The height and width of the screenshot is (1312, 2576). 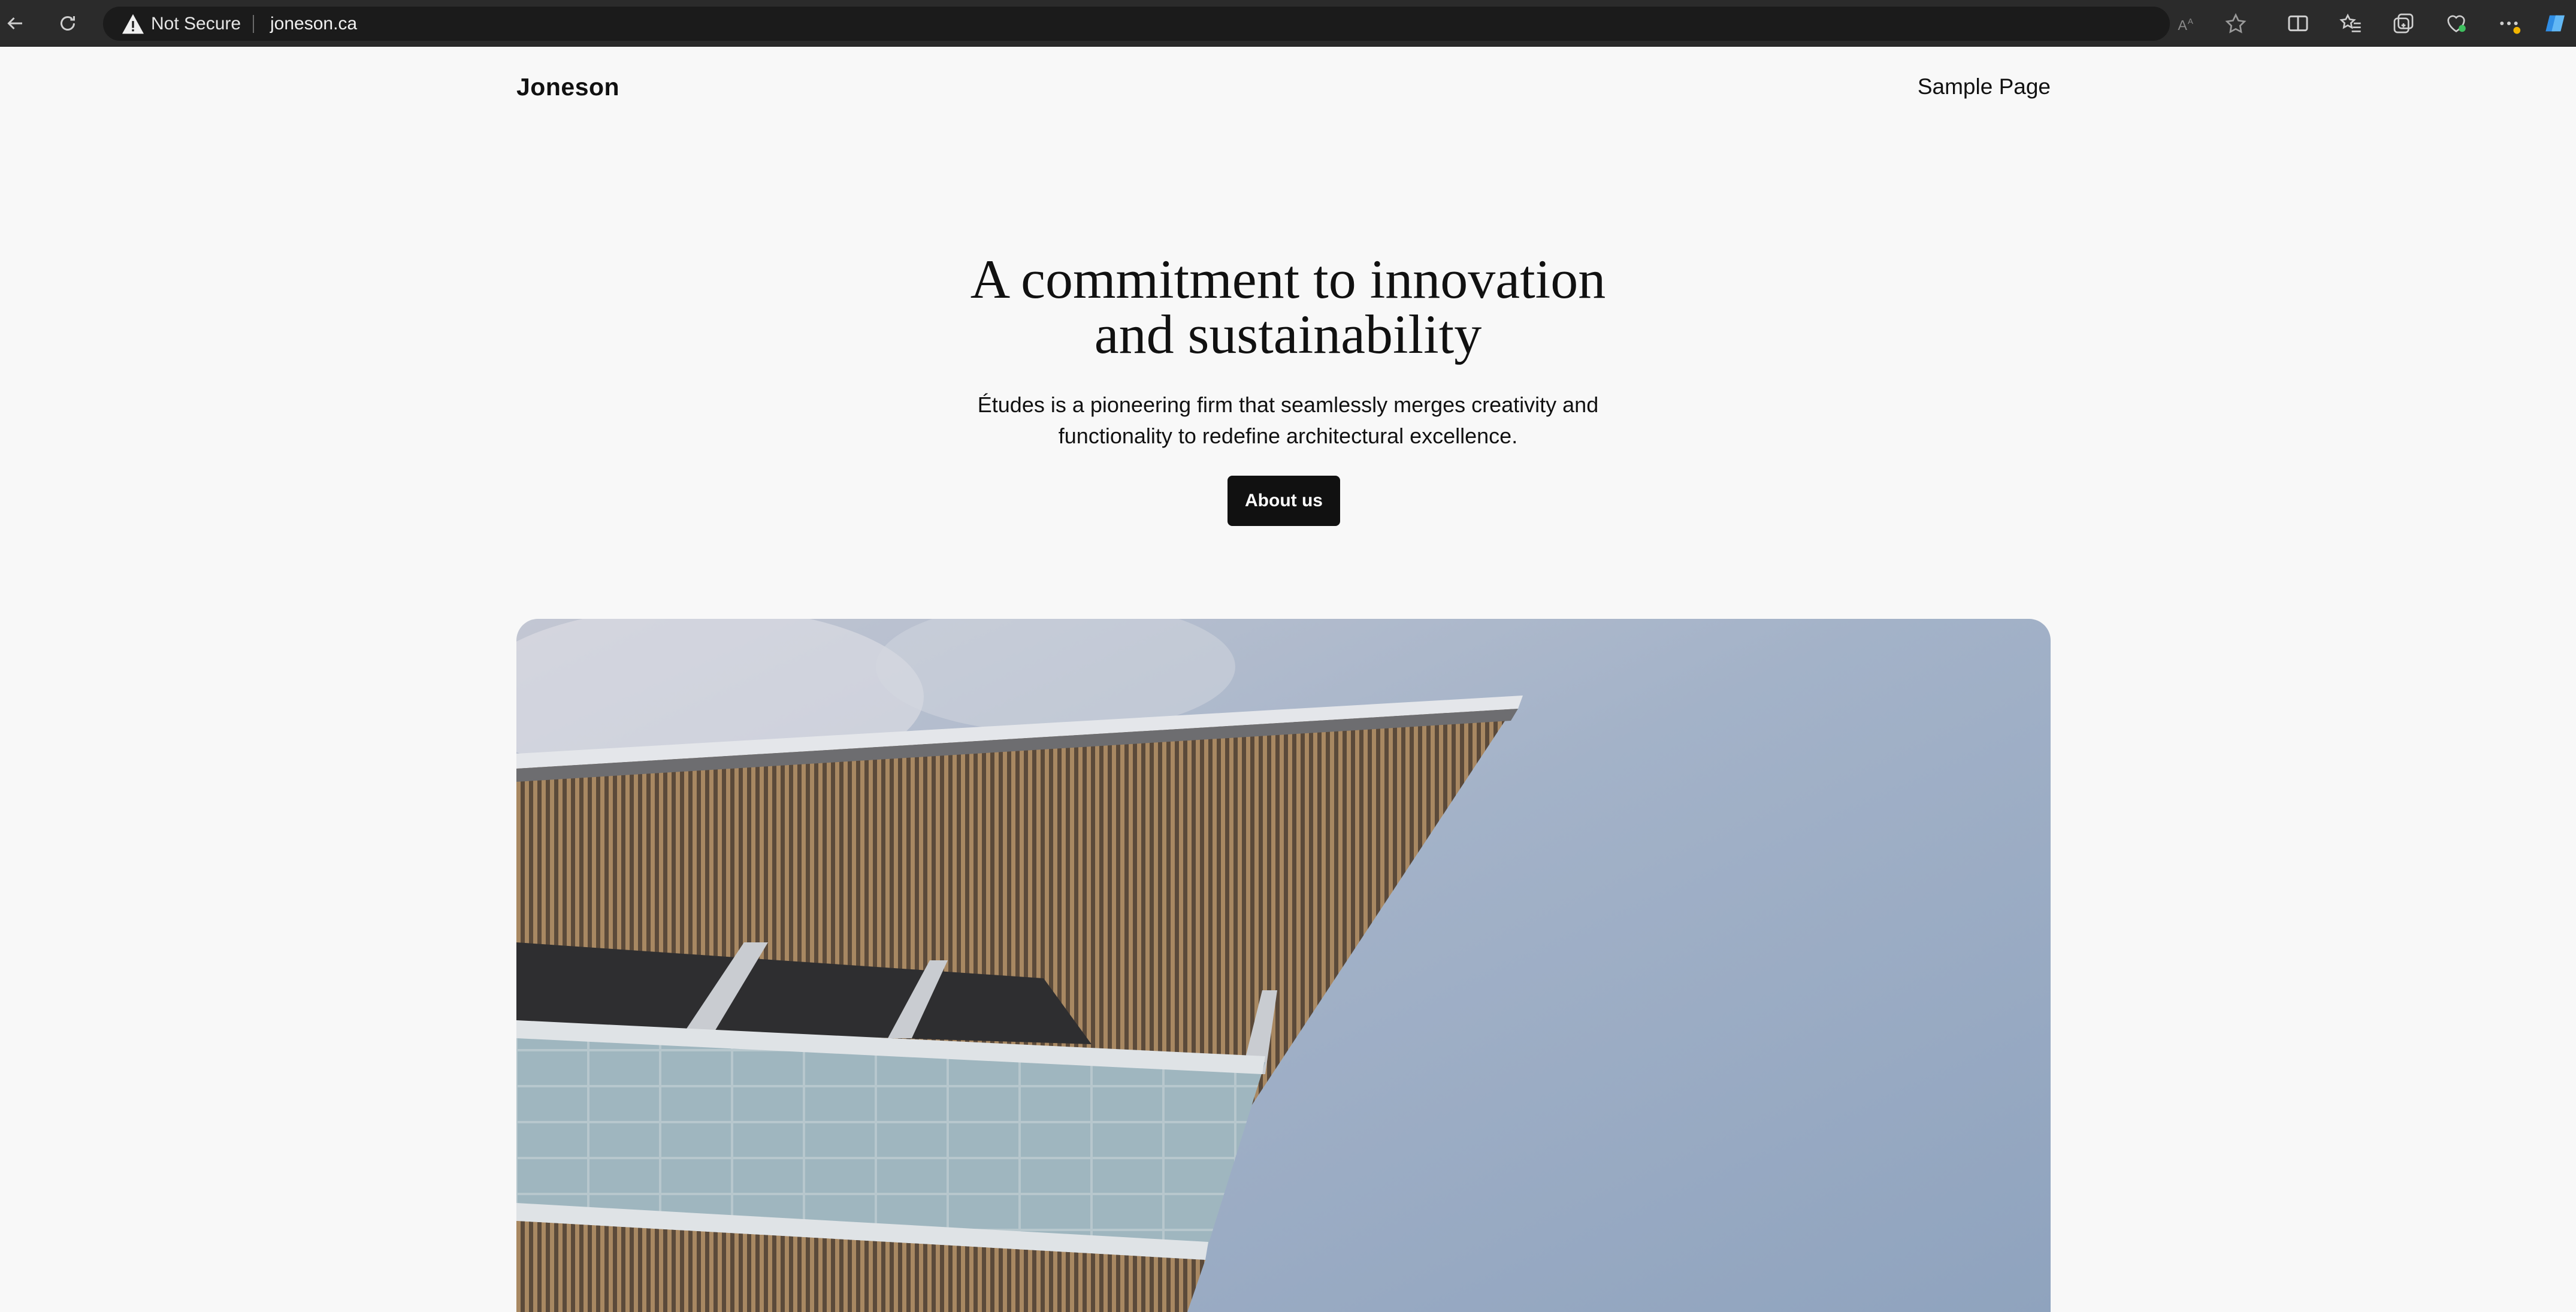 I want to click on favorite-star-icon, so click(x=2236, y=24).